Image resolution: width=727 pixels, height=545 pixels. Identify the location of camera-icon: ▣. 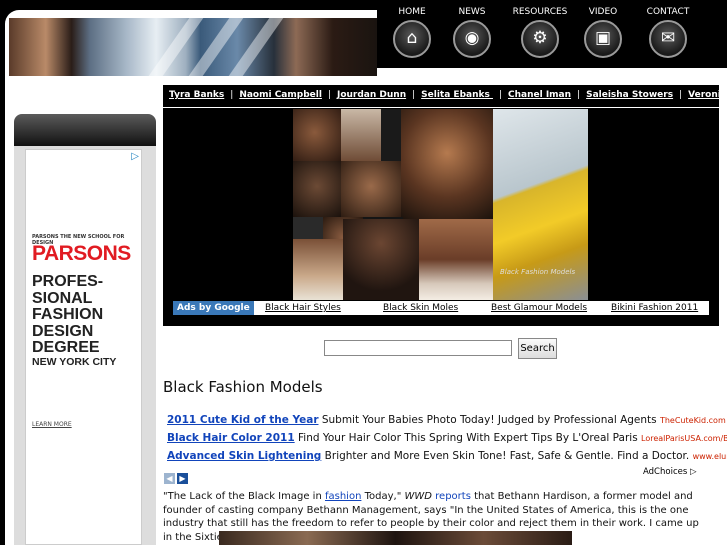
(603, 39).